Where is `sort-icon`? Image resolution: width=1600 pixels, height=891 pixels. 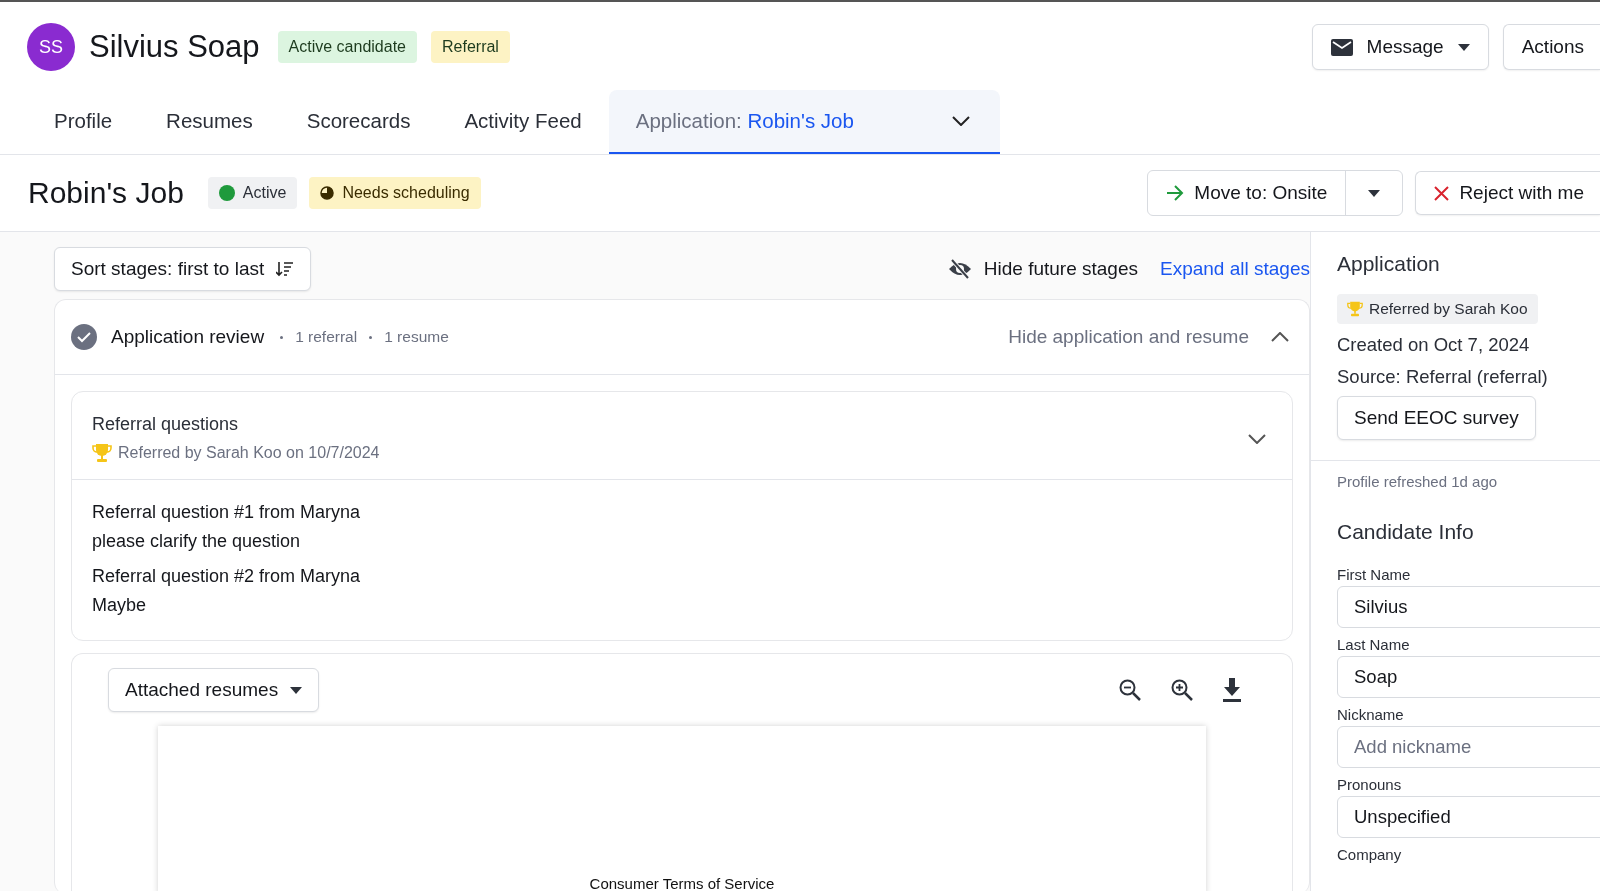 sort-icon is located at coordinates (285, 269).